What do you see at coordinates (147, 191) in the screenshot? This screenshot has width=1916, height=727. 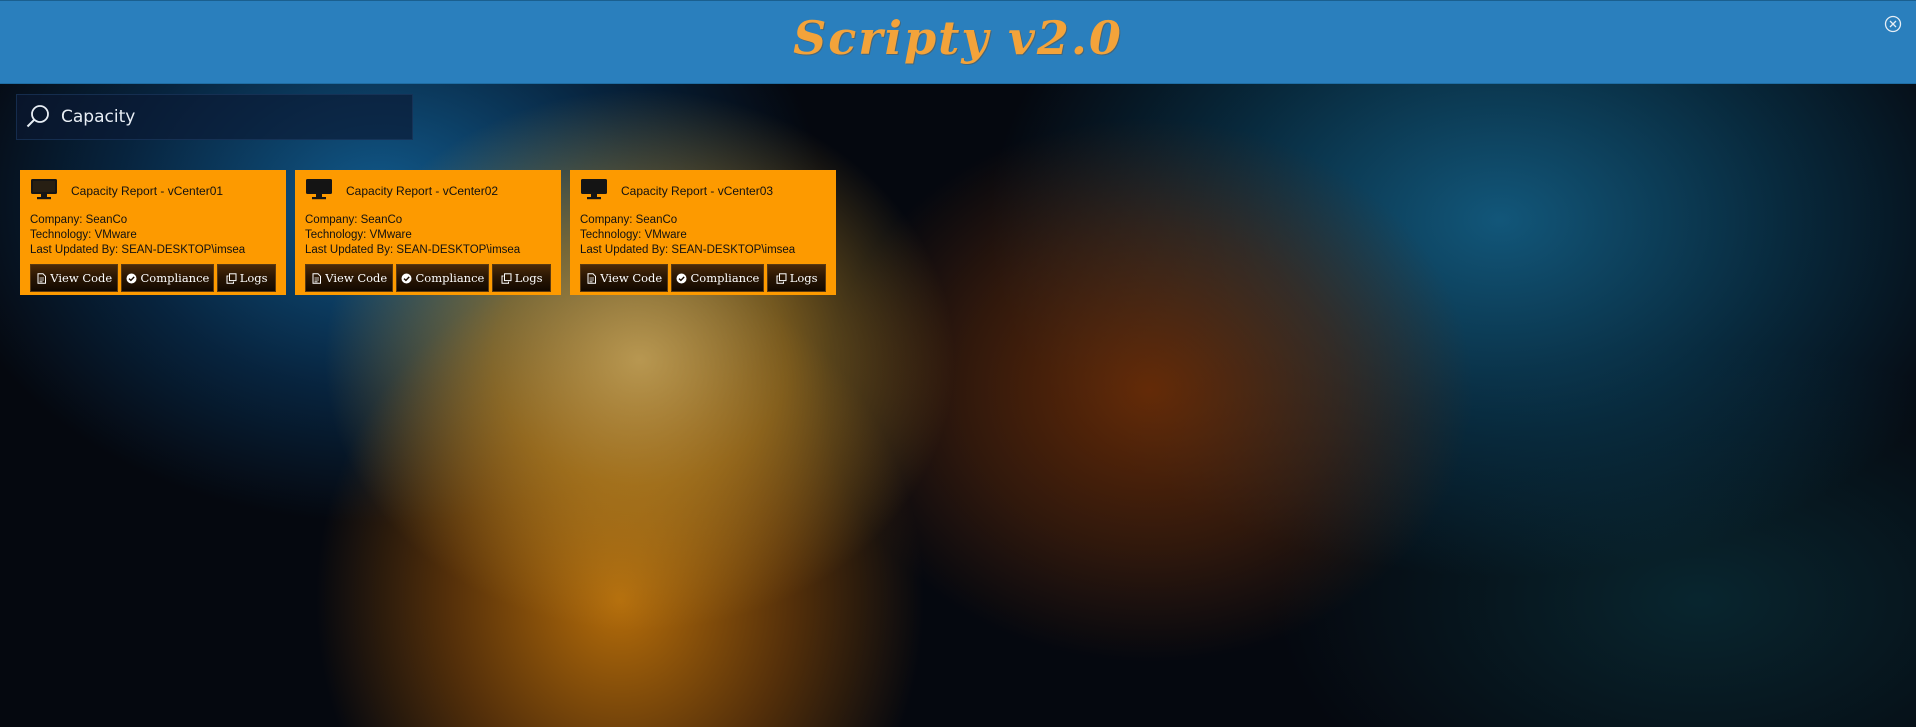 I see `card-title: Capacity Report - vCenter01` at bounding box center [147, 191].